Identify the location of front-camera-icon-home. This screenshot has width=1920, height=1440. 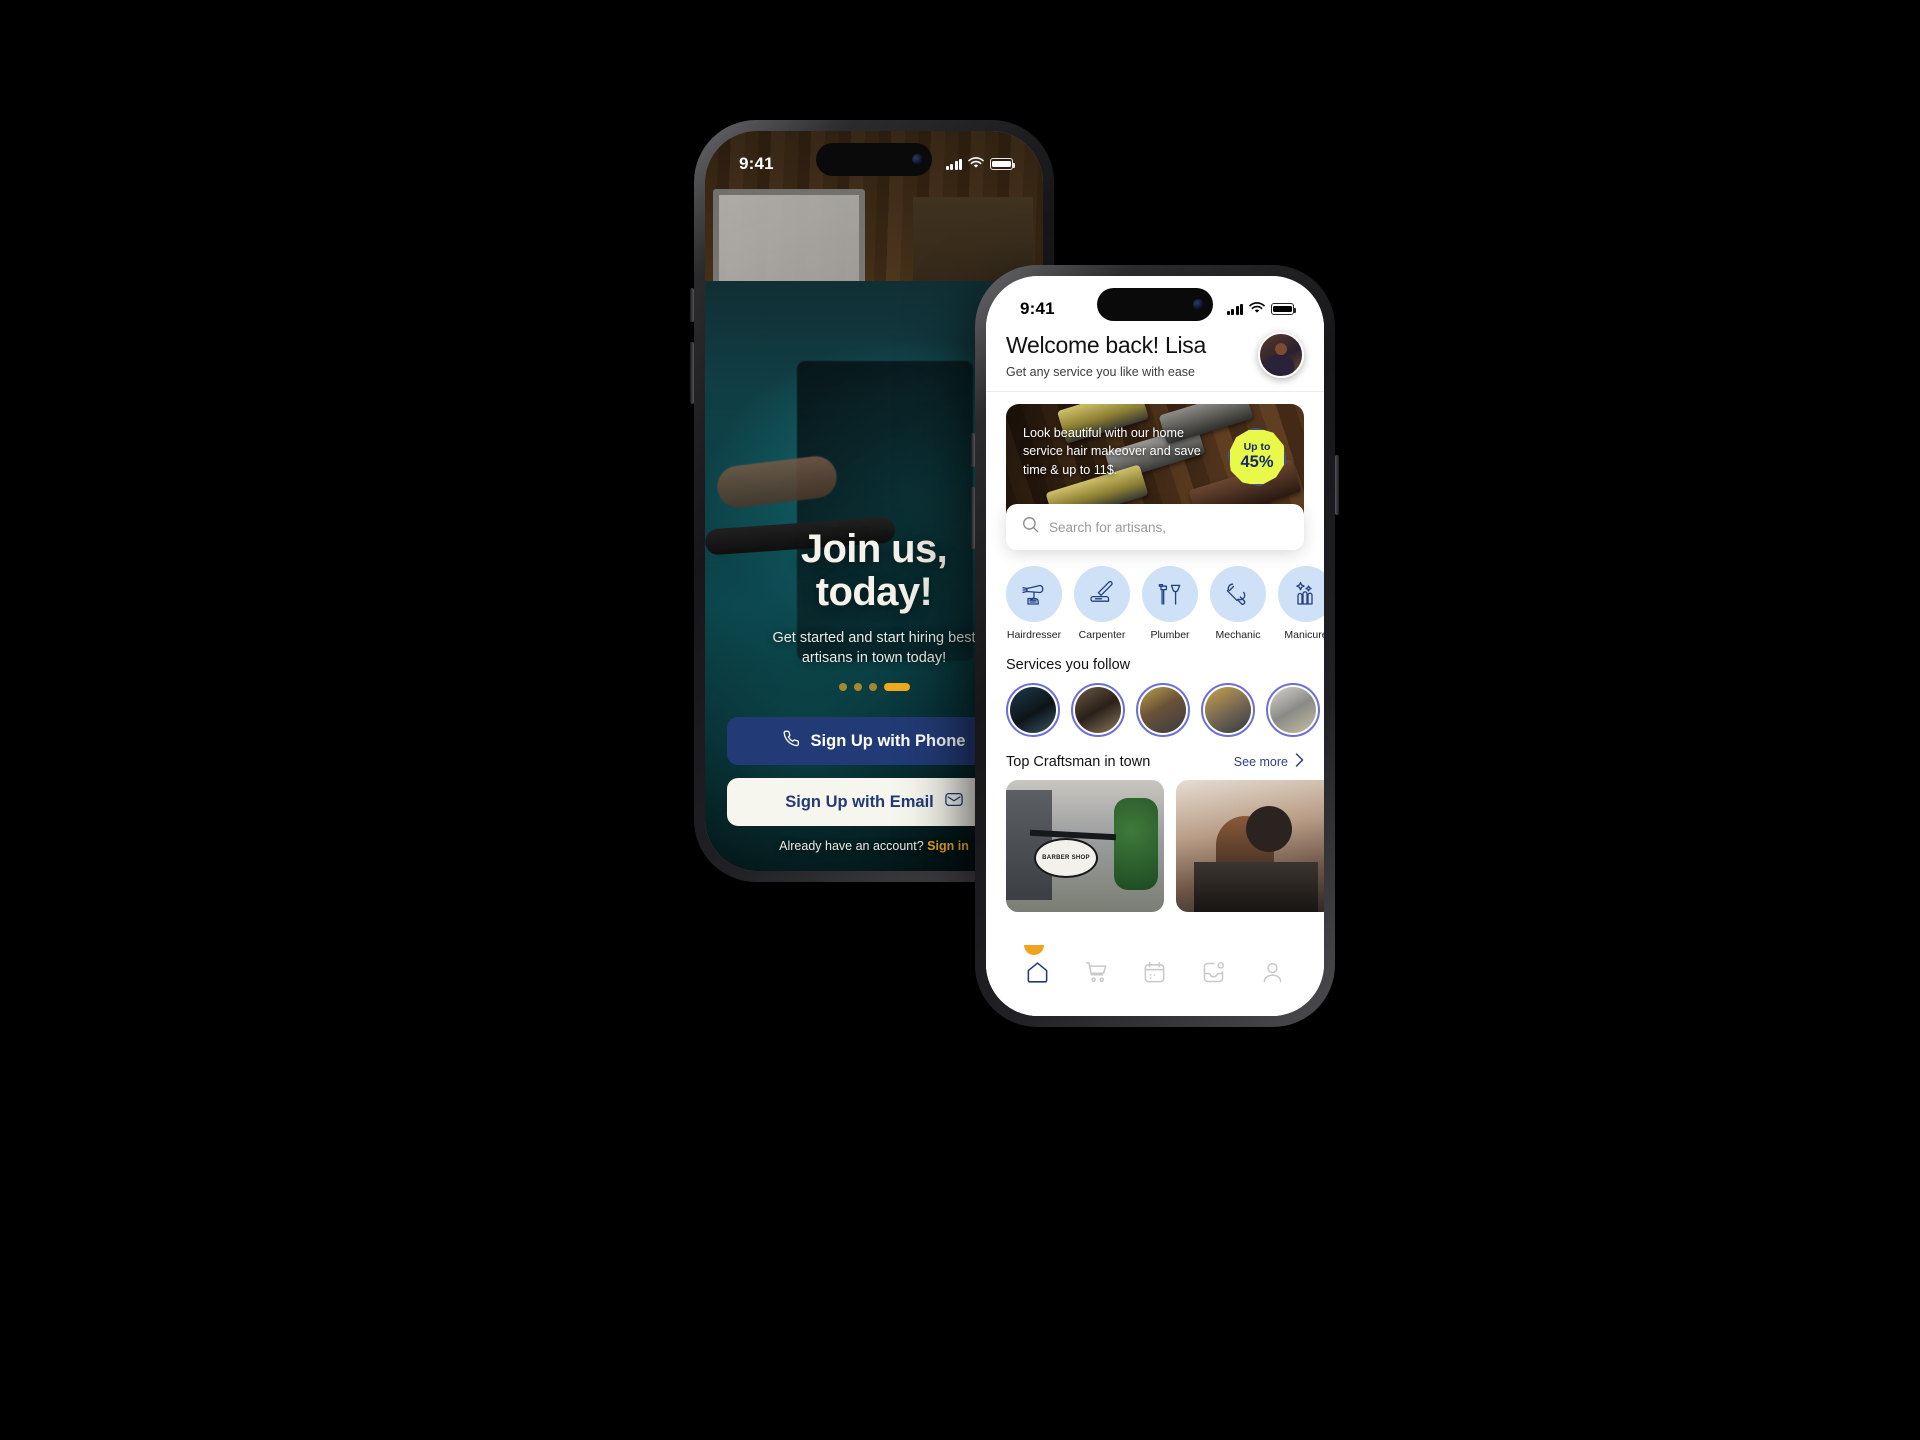
(1198, 304).